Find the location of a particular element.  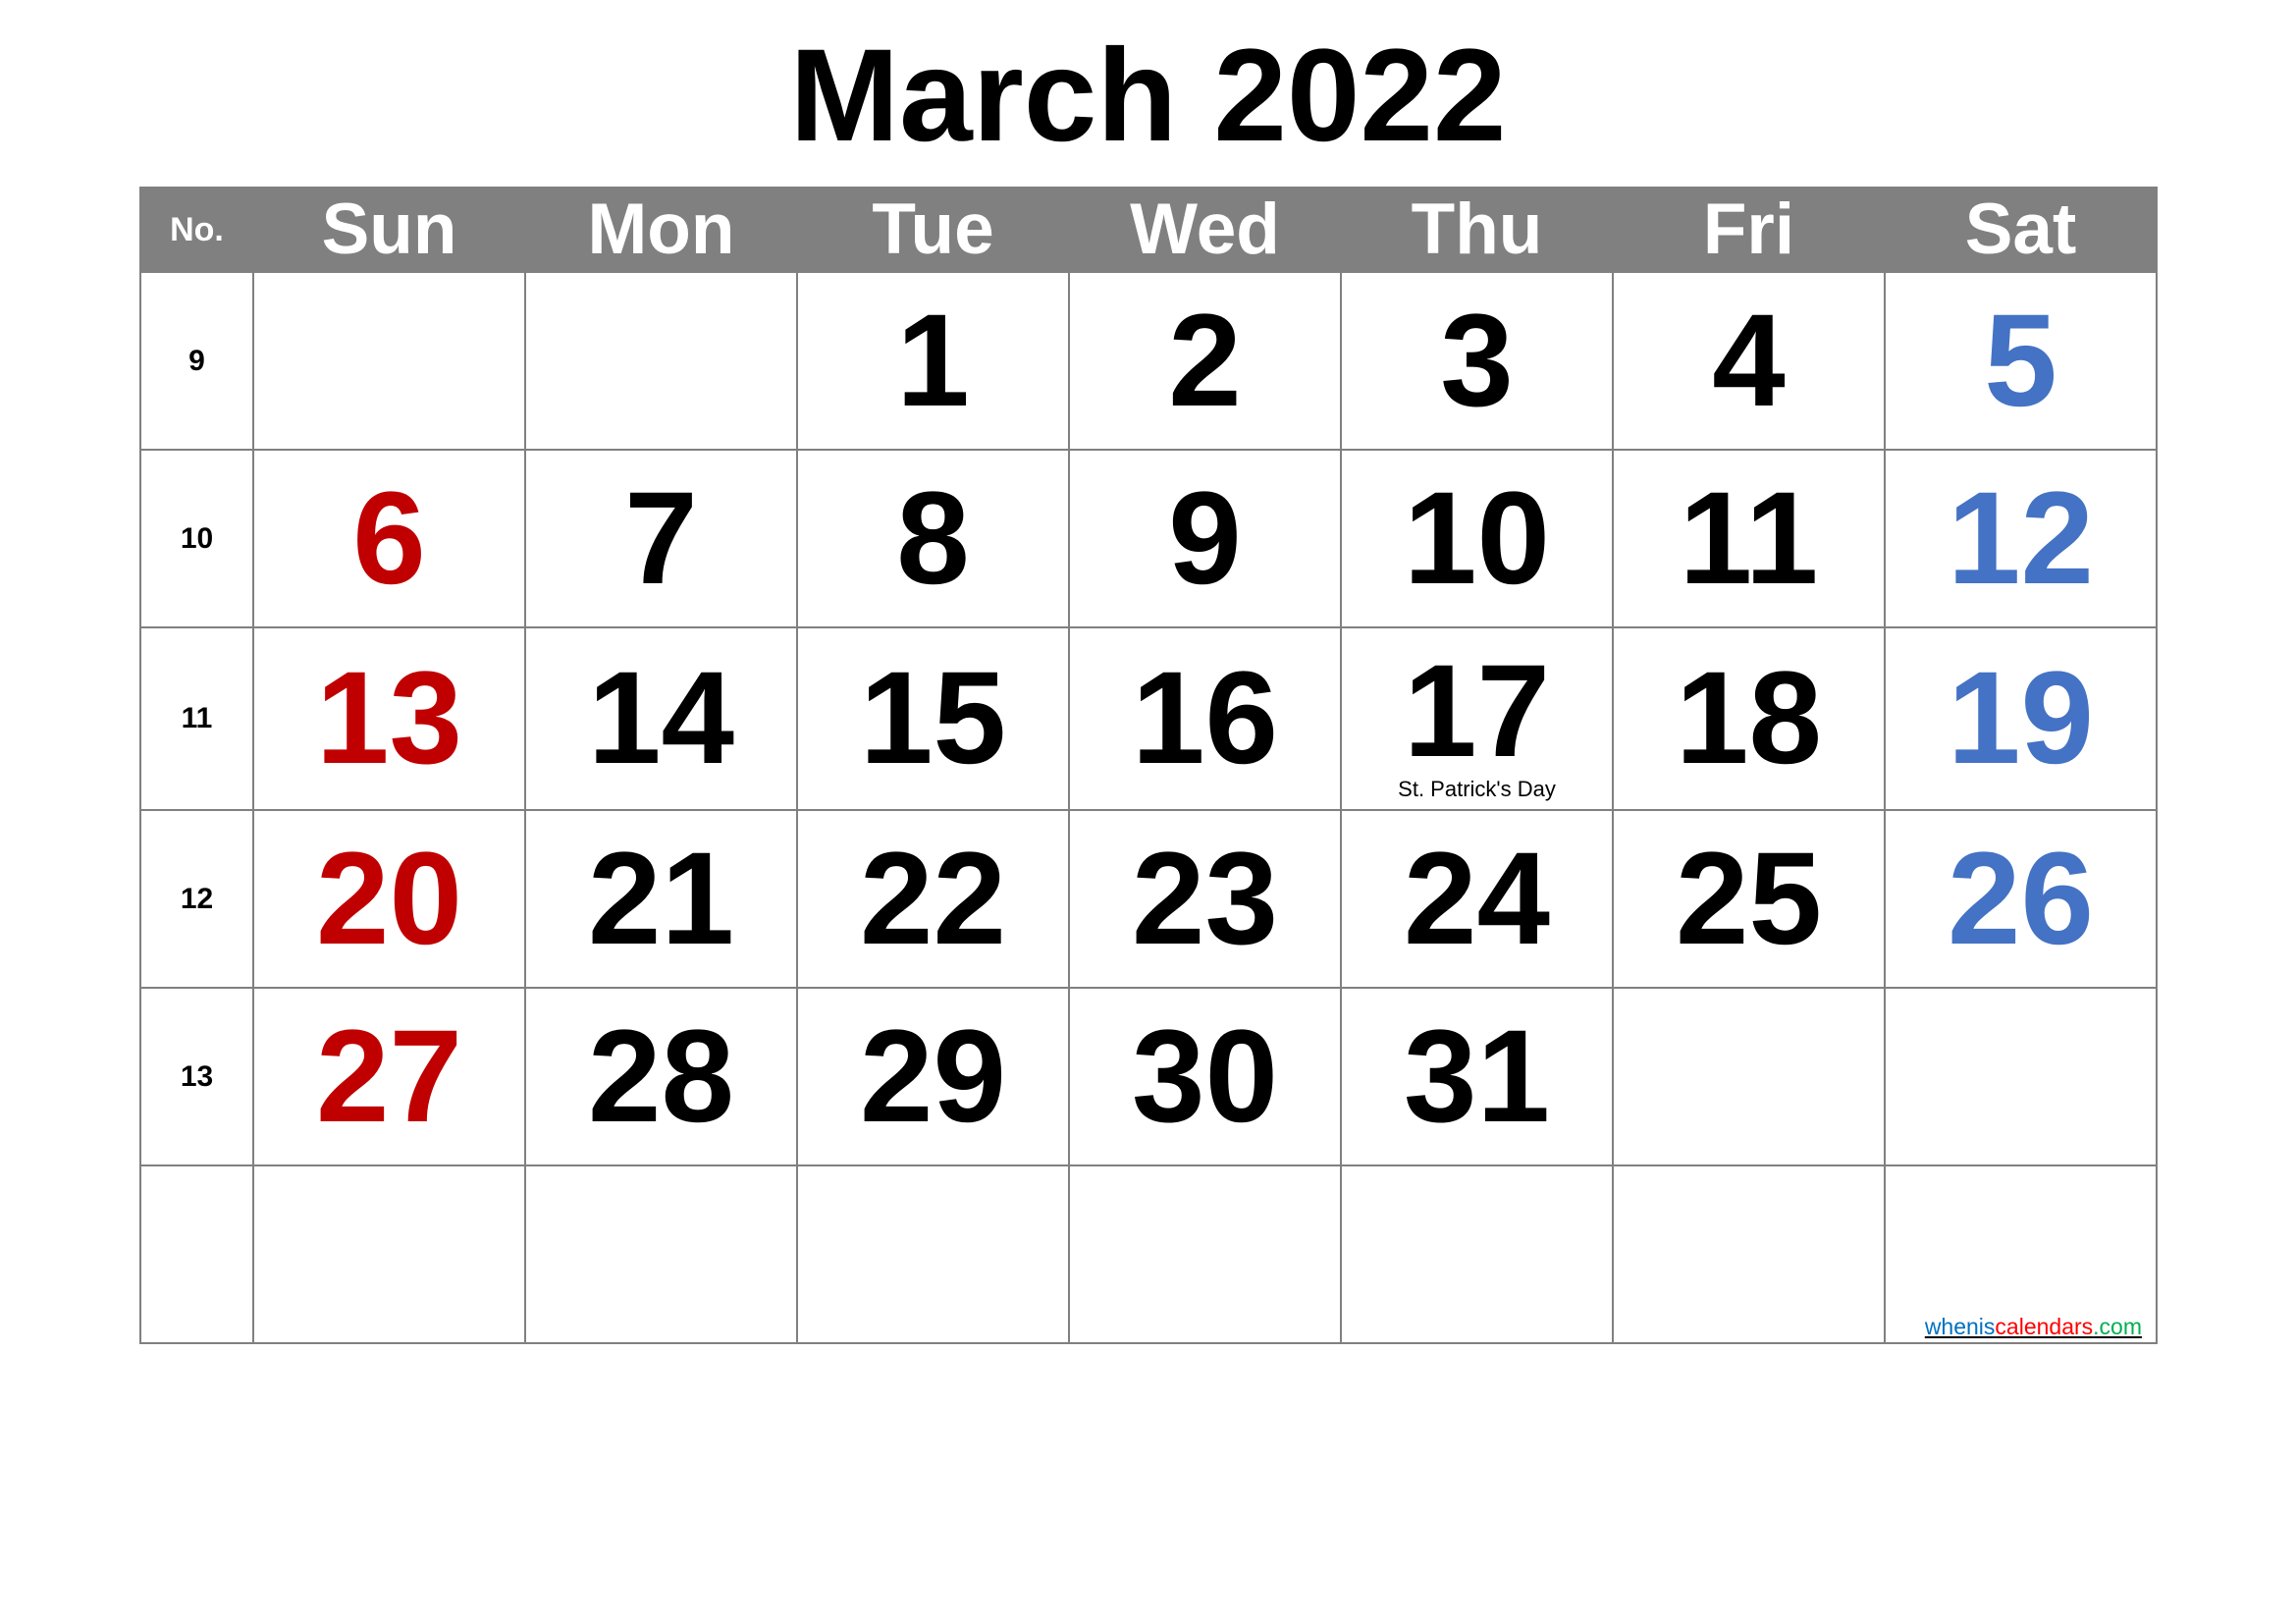

day-cell-sun: 20 is located at coordinates (389, 899).